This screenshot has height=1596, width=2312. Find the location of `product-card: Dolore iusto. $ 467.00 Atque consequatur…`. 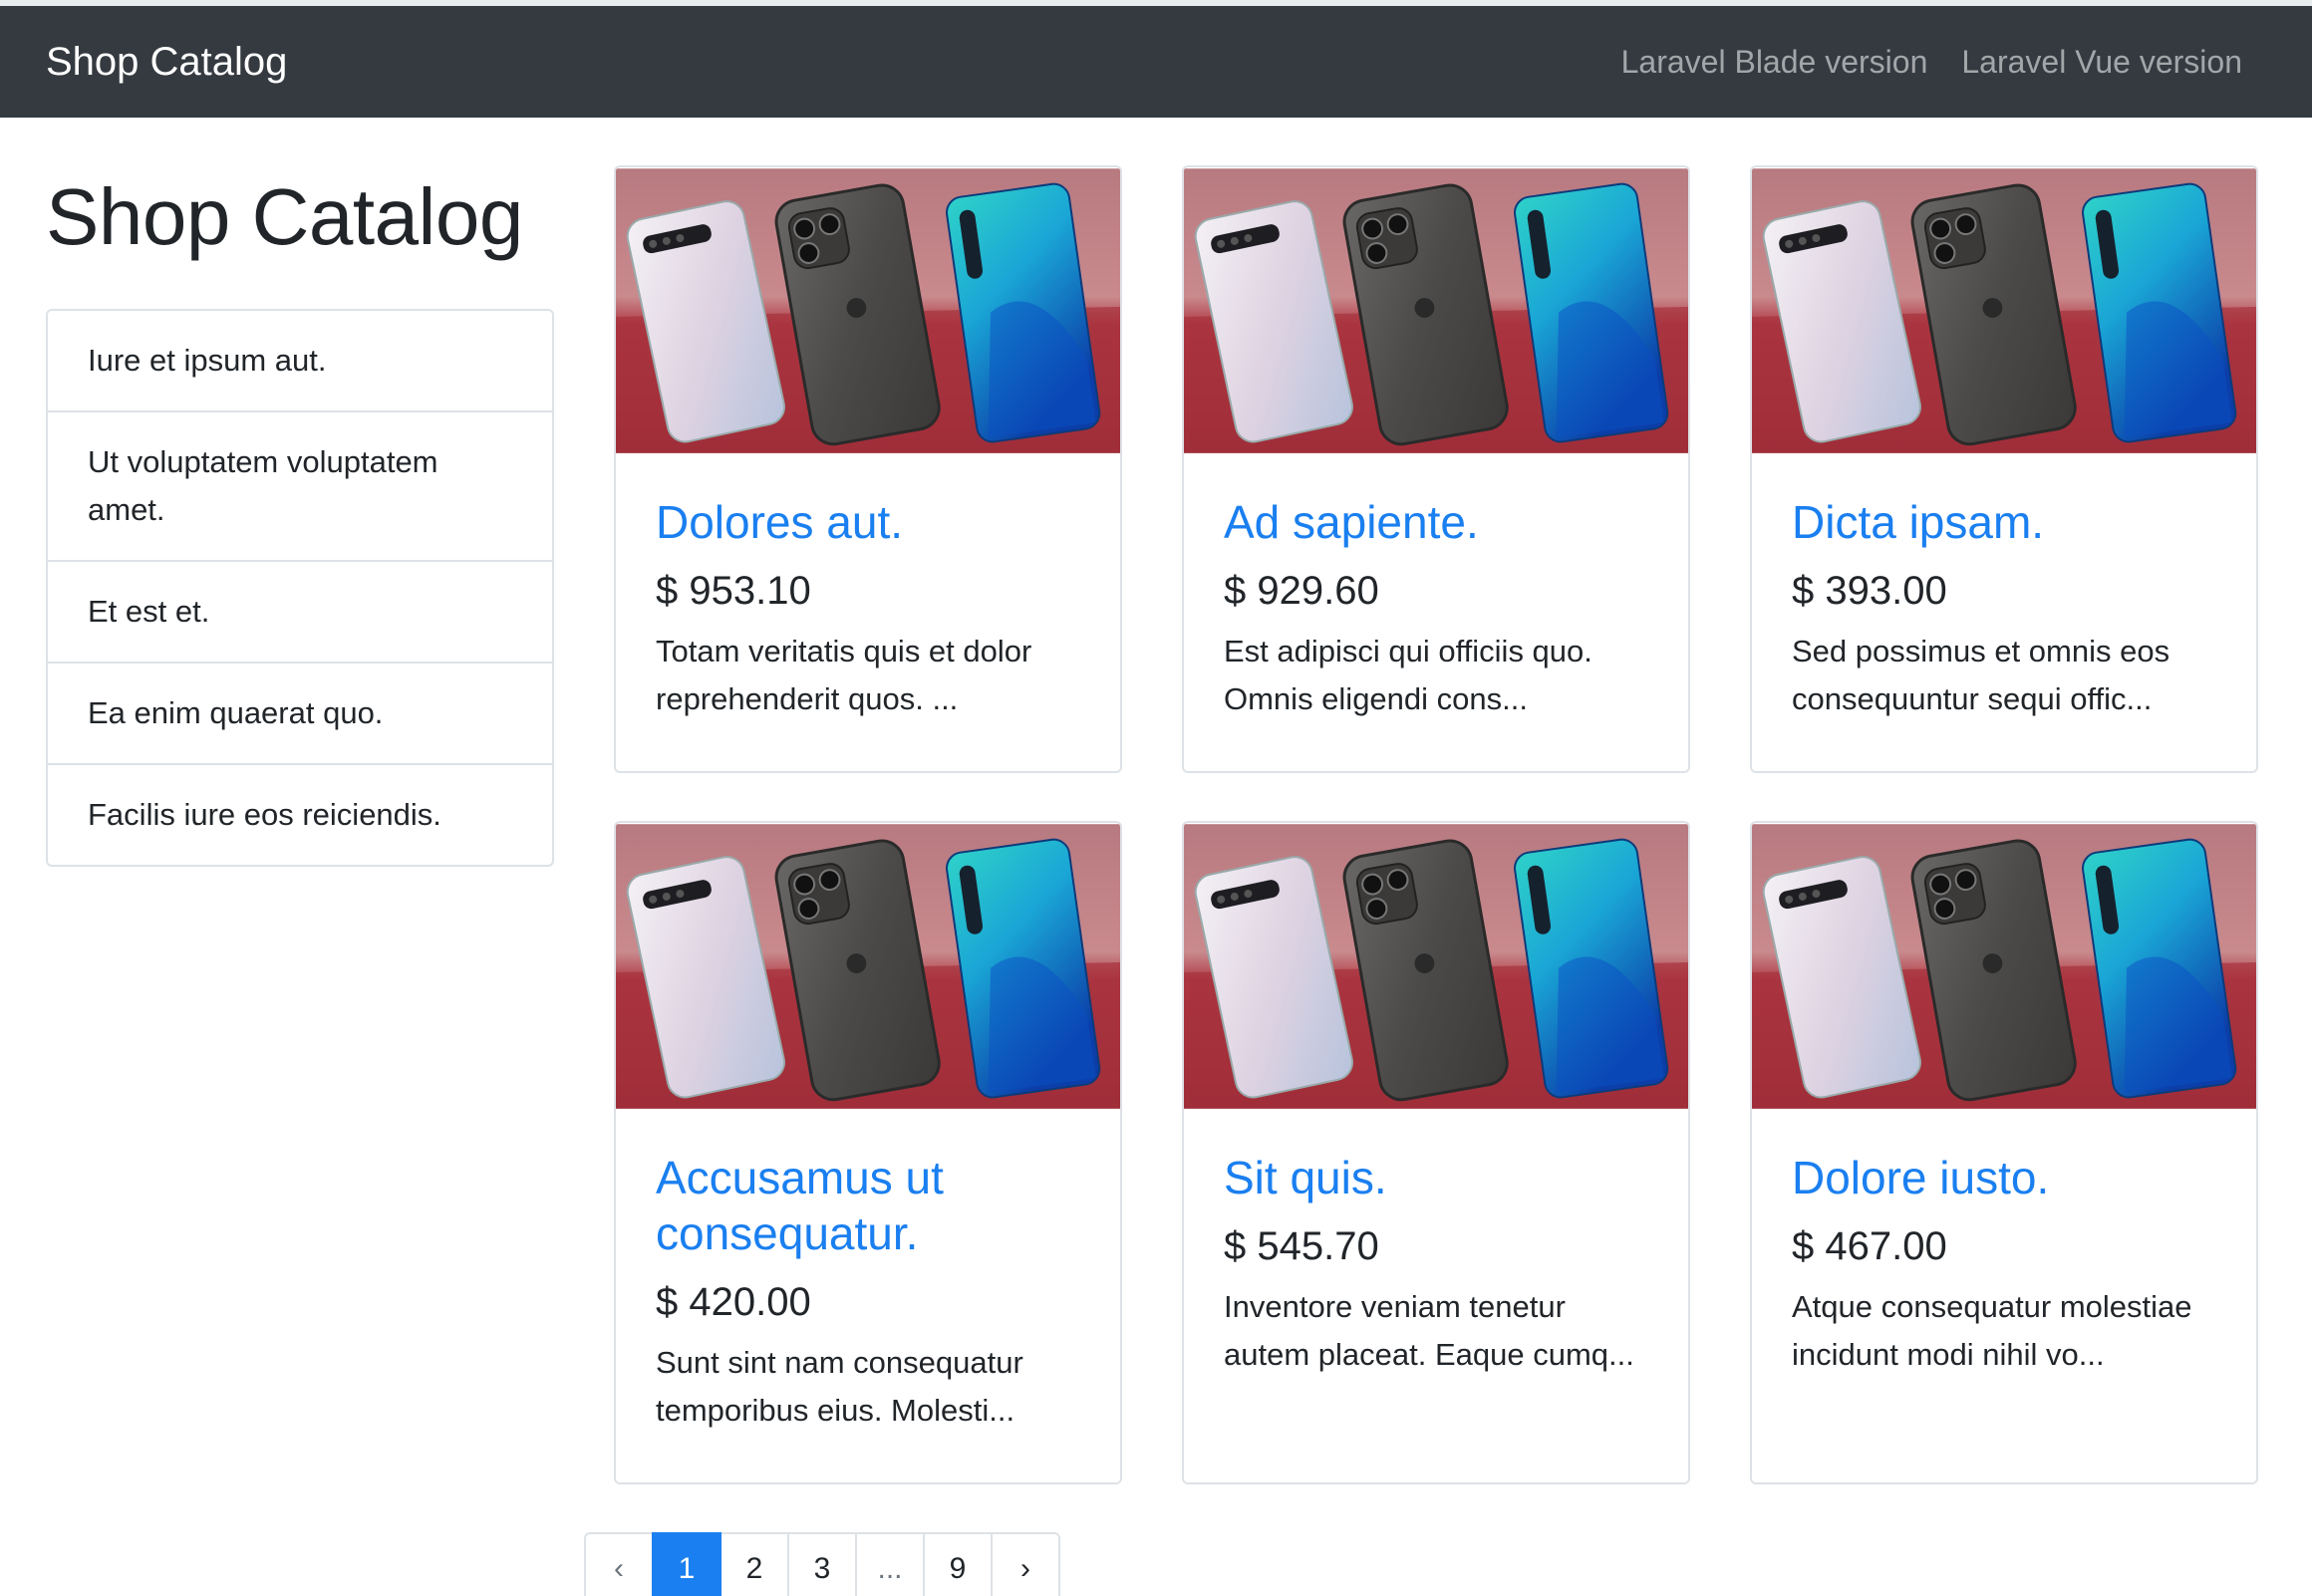

product-card: Dolore iusto. $ 467.00 Atque consequatur… is located at coordinates (2004, 1152).